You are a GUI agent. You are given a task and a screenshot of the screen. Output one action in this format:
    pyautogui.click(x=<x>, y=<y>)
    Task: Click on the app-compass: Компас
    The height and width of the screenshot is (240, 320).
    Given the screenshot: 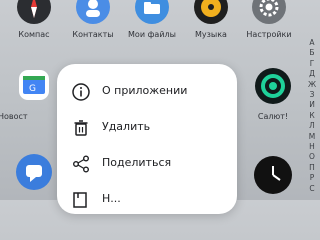 What is the action you would take?
    pyautogui.click(x=34, y=21)
    